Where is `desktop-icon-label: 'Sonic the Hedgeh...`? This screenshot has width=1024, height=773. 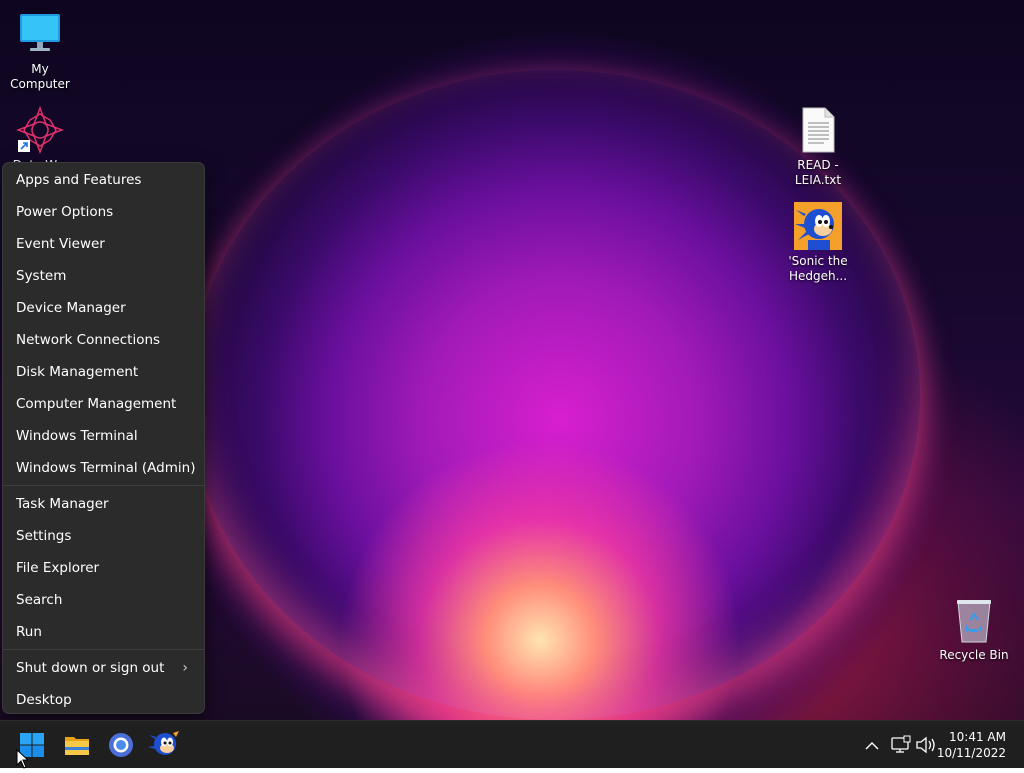 desktop-icon-label: 'Sonic the Hedgeh... is located at coordinates (818, 268).